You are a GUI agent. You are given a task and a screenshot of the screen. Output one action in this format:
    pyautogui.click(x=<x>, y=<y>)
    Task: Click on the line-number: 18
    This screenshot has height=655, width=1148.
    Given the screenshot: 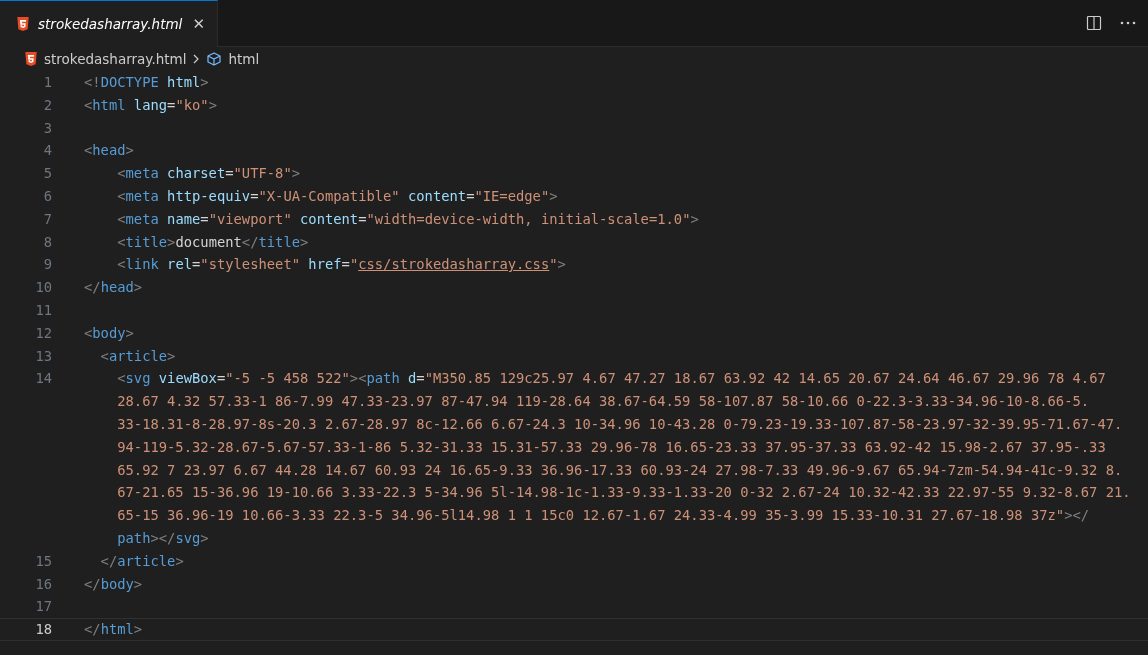 What is the action you would take?
    pyautogui.click(x=43, y=630)
    